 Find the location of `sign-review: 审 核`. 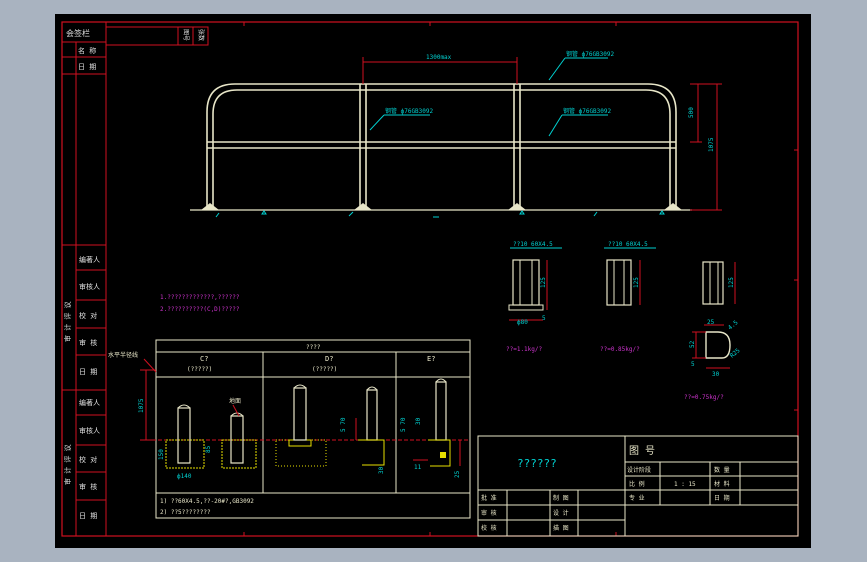

sign-review: 审 核 is located at coordinates (489, 513).